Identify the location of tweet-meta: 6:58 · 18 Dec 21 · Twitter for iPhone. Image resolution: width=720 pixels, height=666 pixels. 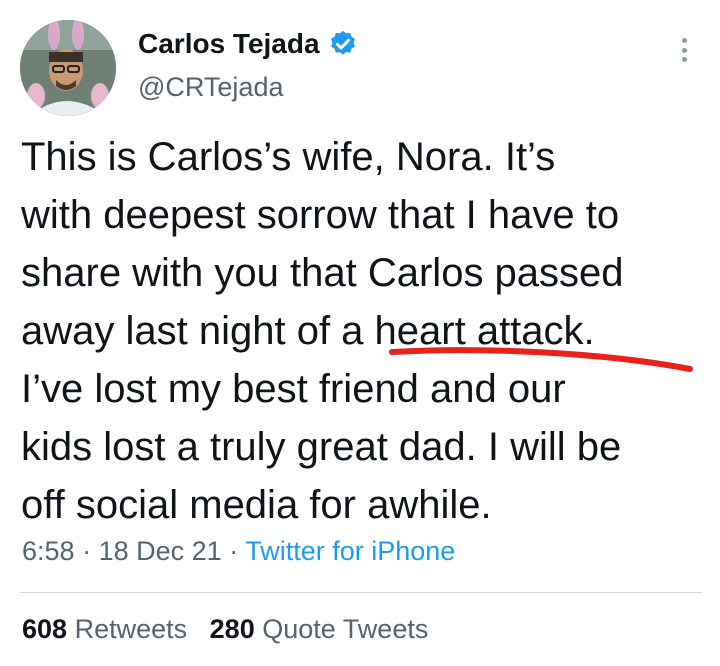
(238, 551).